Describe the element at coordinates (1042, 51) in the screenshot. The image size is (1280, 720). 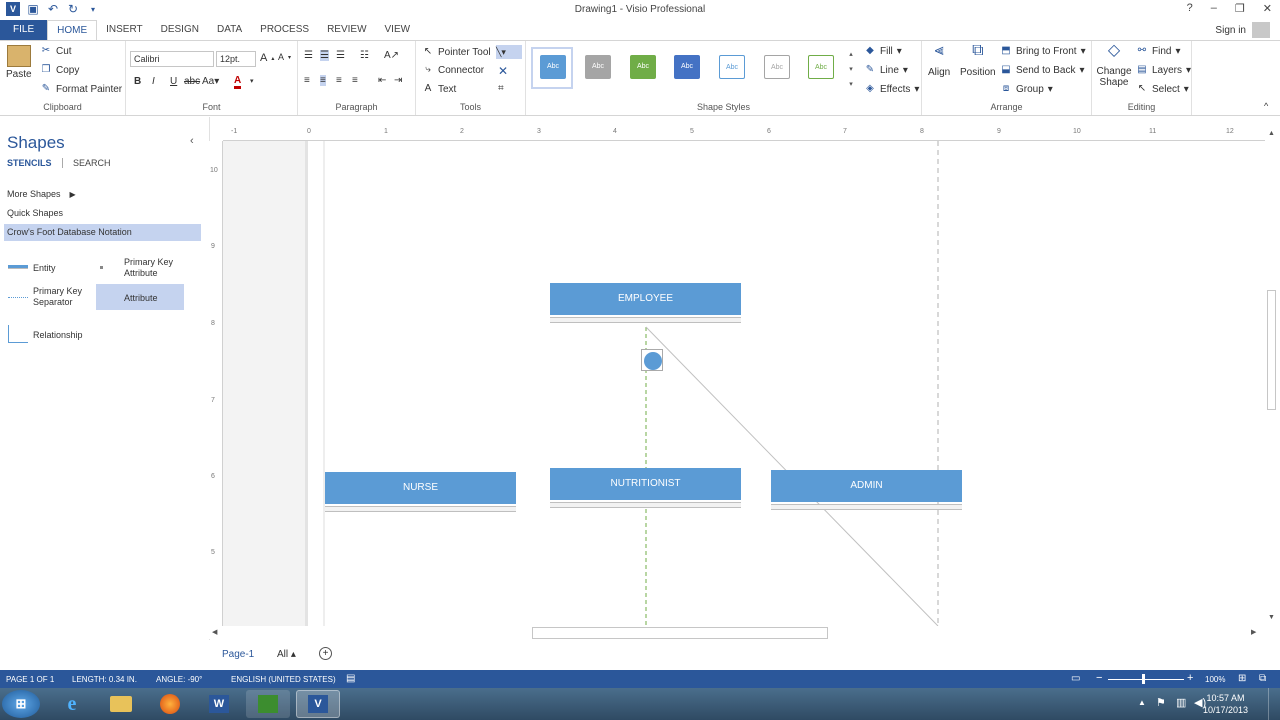
I see `bring-to-front-button: ⬒ Bring to Front ▾` at that location.